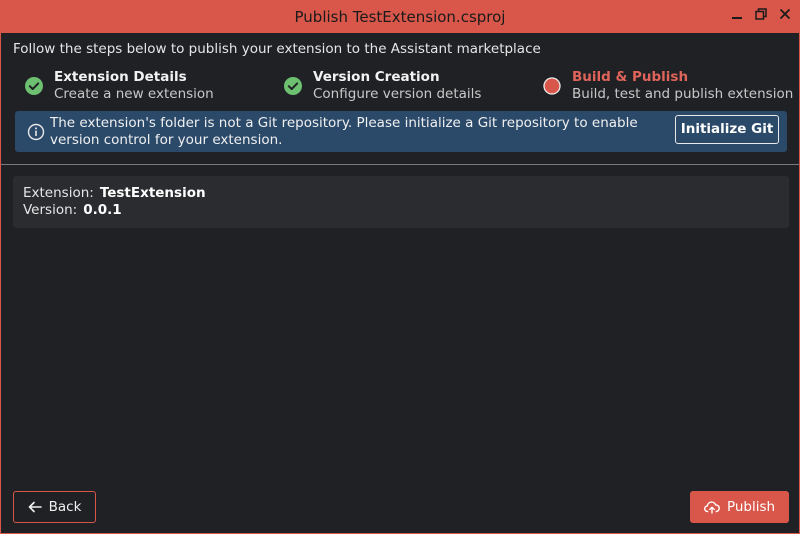 This screenshot has width=800, height=534. What do you see at coordinates (683, 94) in the screenshot?
I see `step-subtitle: Build, test and publish extension` at bounding box center [683, 94].